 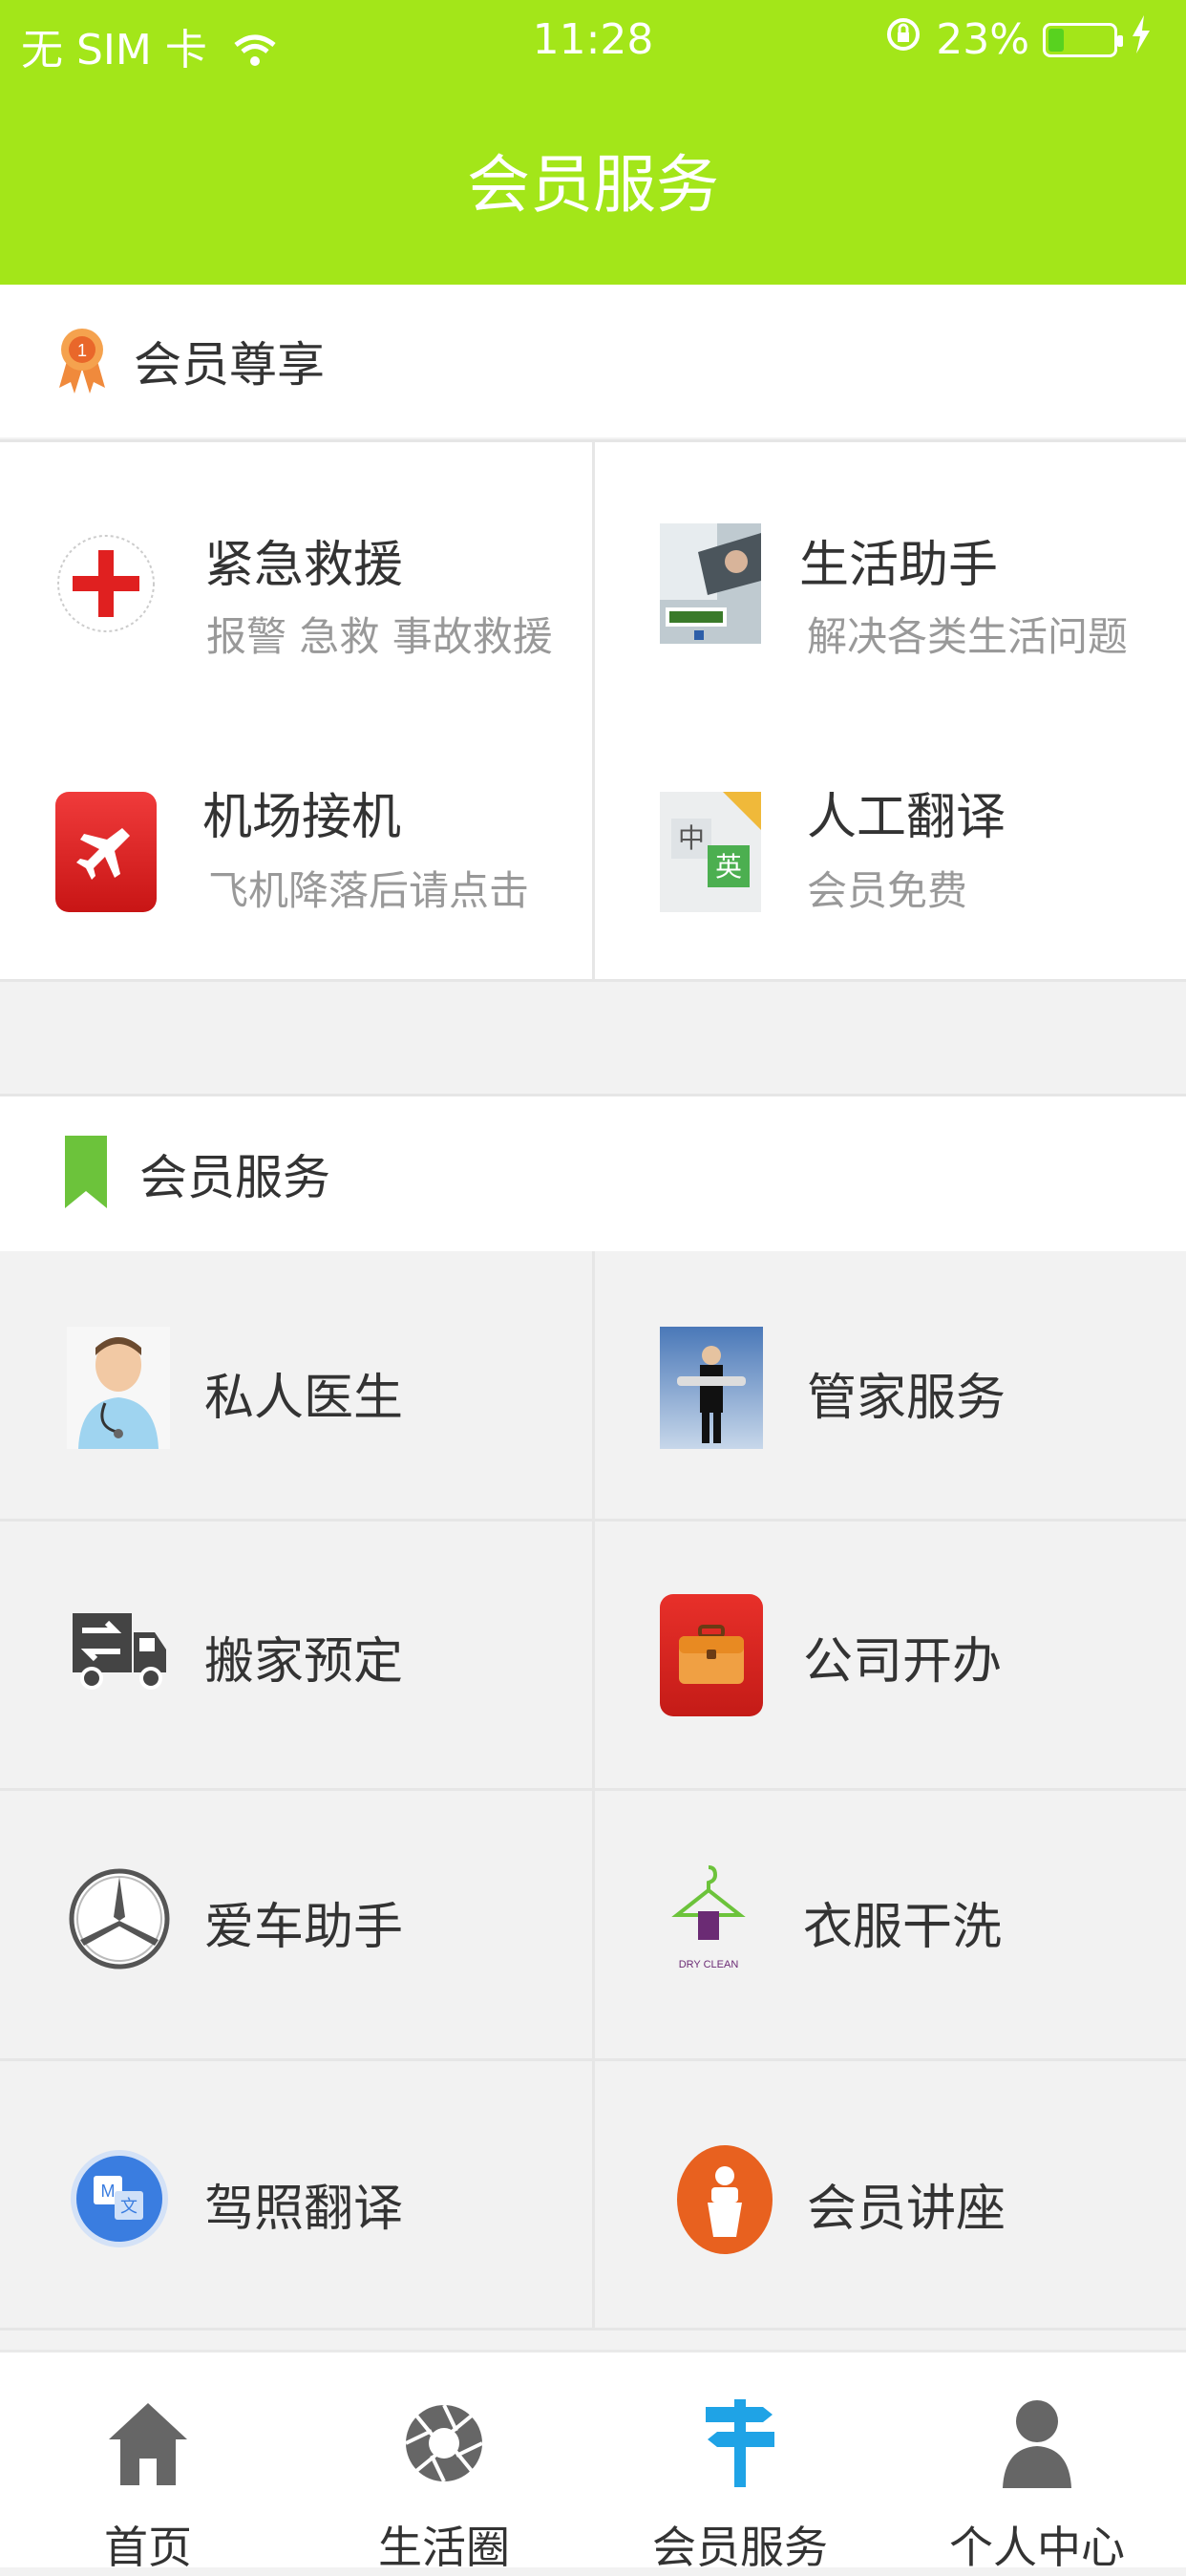 What do you see at coordinates (593, 361) in the screenshot?
I see `premium-section-header: 1 会员尊享` at bounding box center [593, 361].